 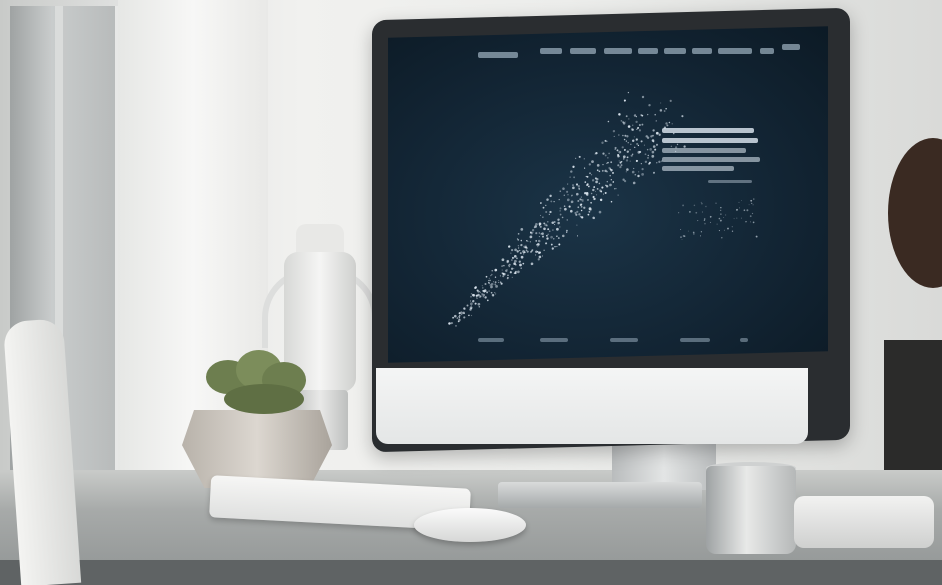 What do you see at coordinates (471, 572) in the screenshot?
I see `desk-edge` at bounding box center [471, 572].